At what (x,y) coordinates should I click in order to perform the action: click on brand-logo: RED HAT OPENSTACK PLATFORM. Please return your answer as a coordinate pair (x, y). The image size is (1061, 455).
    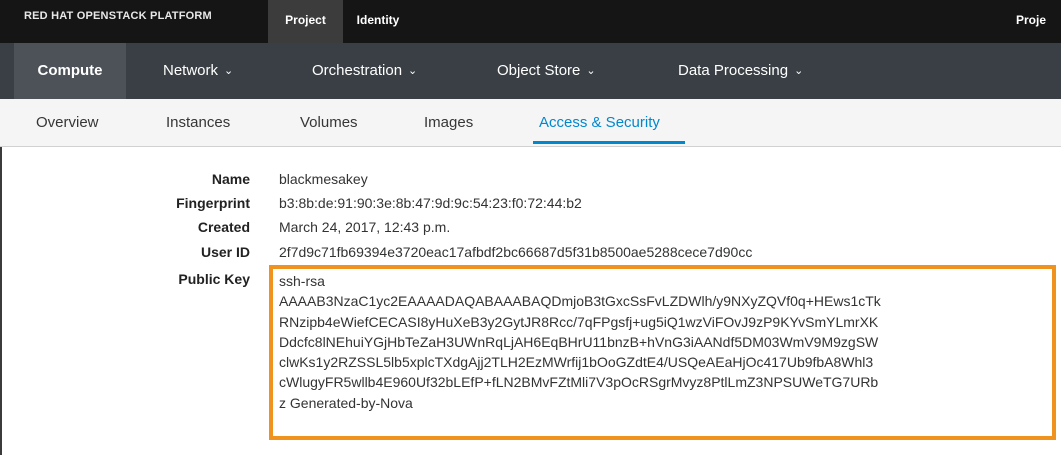
    Looking at the image, I should click on (118, 16).